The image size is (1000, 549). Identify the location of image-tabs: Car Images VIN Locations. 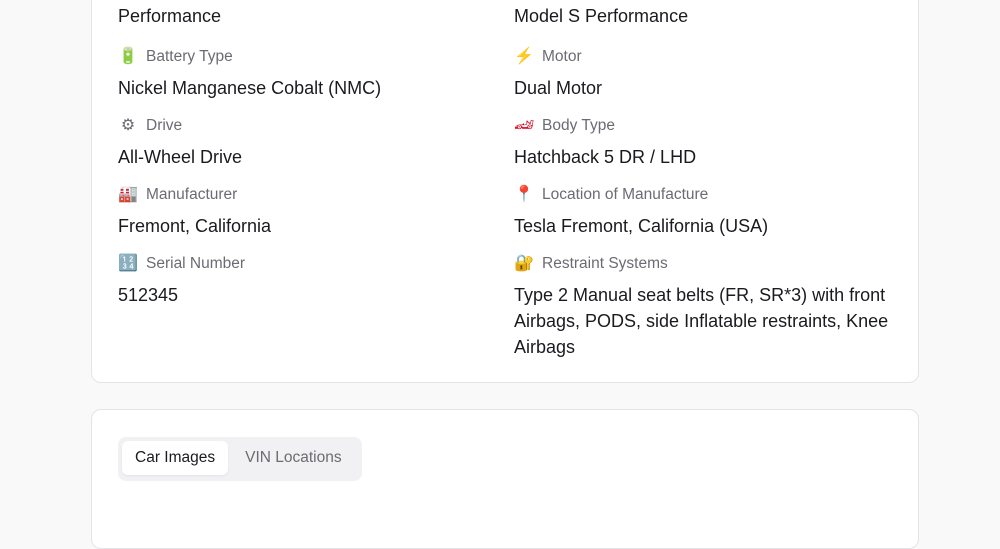
(240, 459).